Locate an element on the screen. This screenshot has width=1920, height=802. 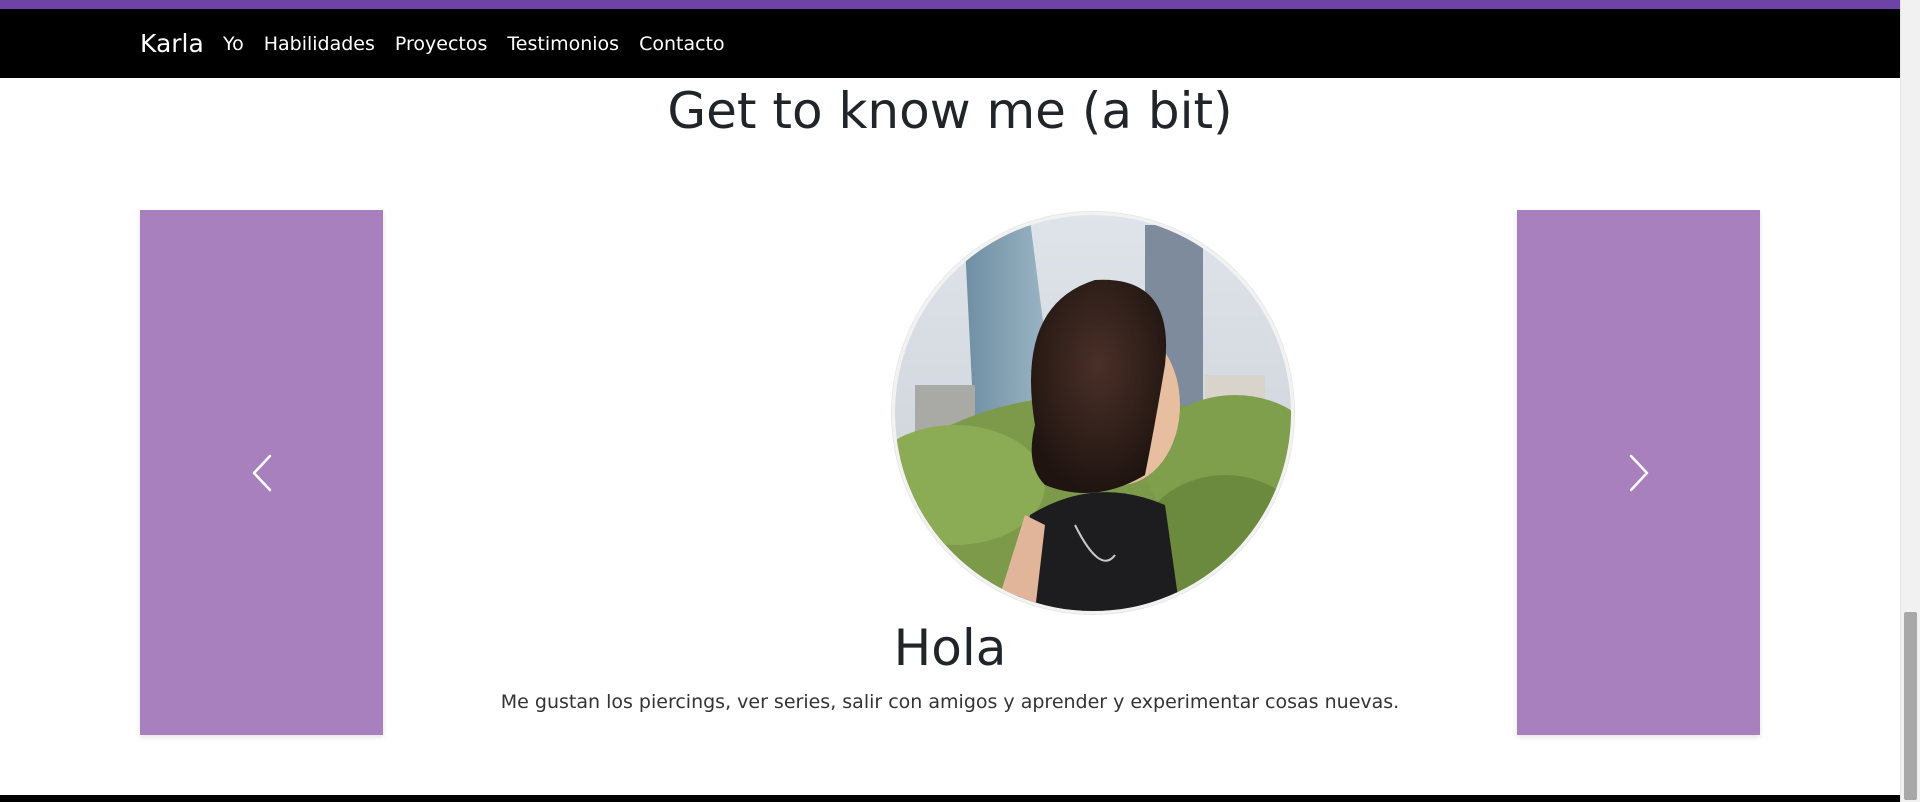
profile-photo is located at coordinates (1093, 413).